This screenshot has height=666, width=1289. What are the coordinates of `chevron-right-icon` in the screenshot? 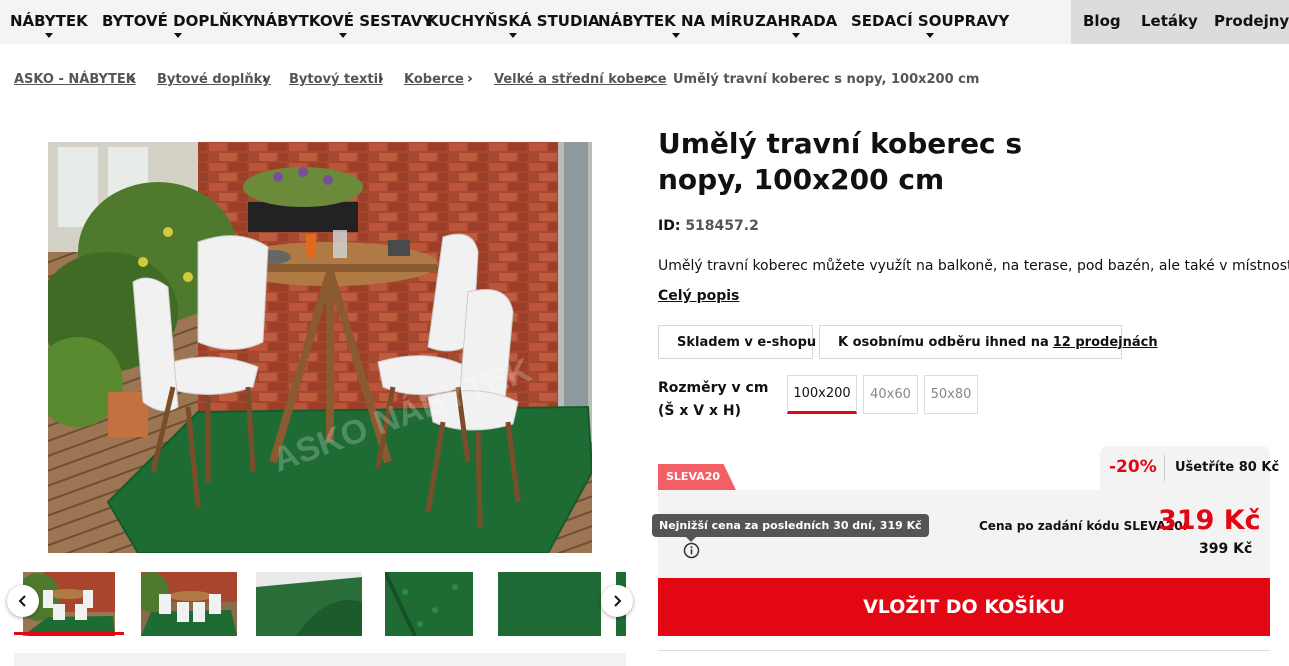 It's located at (618, 601).